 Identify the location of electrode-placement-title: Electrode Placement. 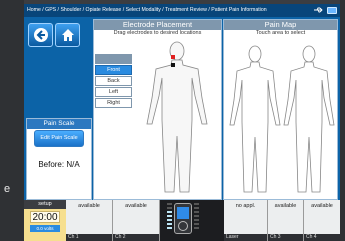
(157, 25).